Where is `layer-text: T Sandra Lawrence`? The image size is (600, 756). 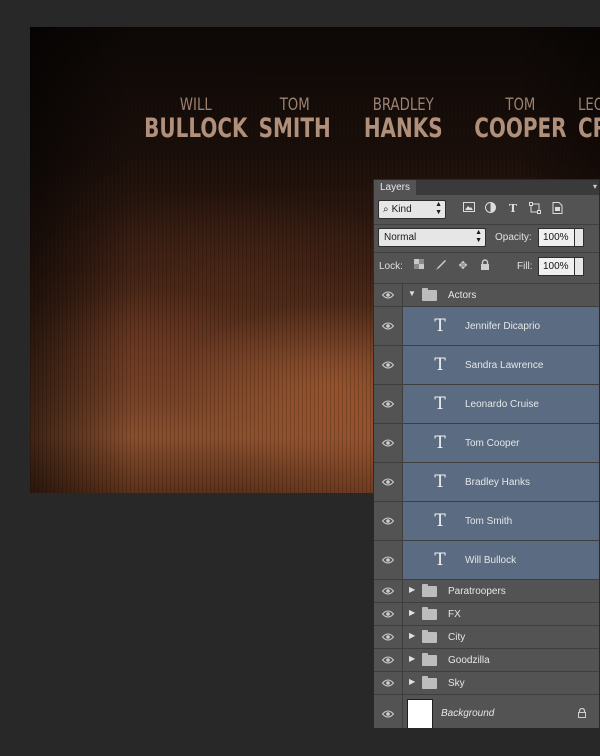 layer-text: T Sandra Lawrence is located at coordinates (486, 364).